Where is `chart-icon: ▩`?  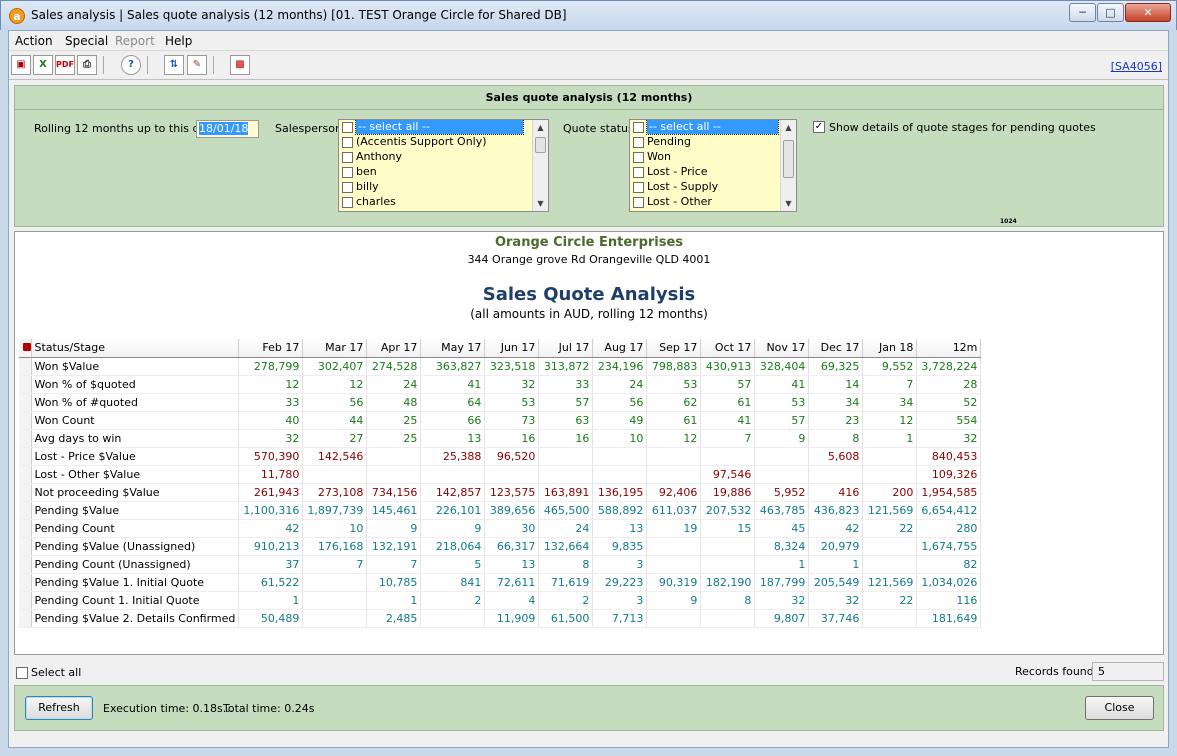
chart-icon: ▩ is located at coordinates (240, 65).